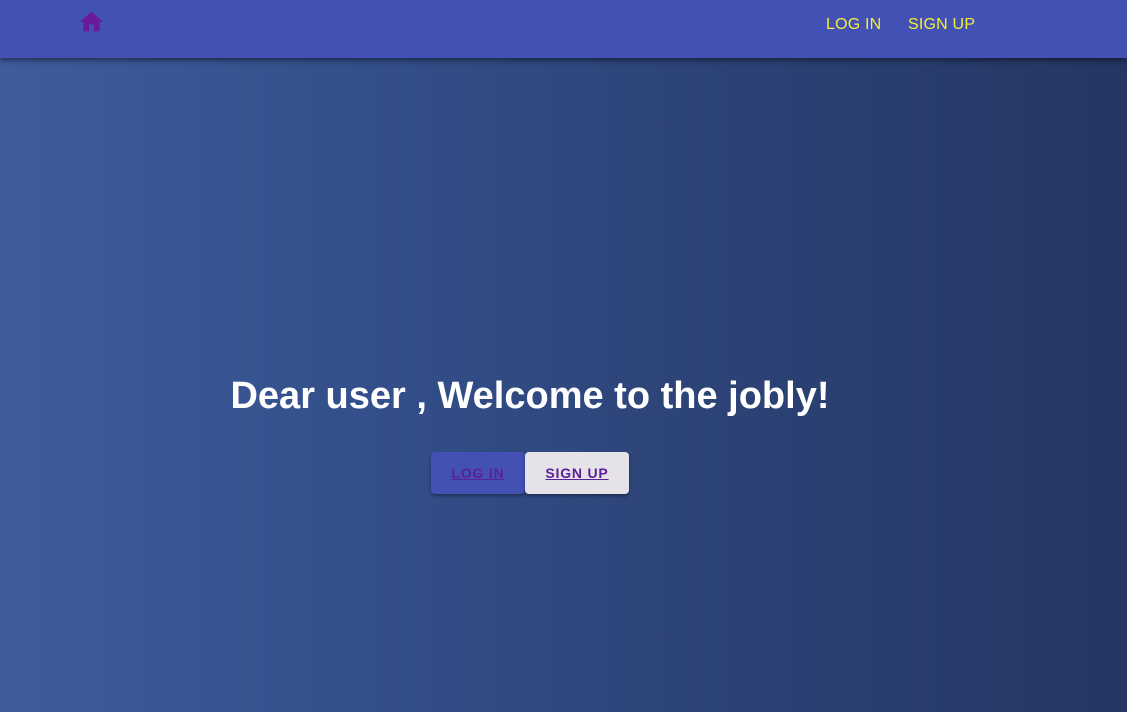 Image resolution: width=1127 pixels, height=712 pixels. What do you see at coordinates (478, 473) in the screenshot?
I see `login-button: LOG IN` at bounding box center [478, 473].